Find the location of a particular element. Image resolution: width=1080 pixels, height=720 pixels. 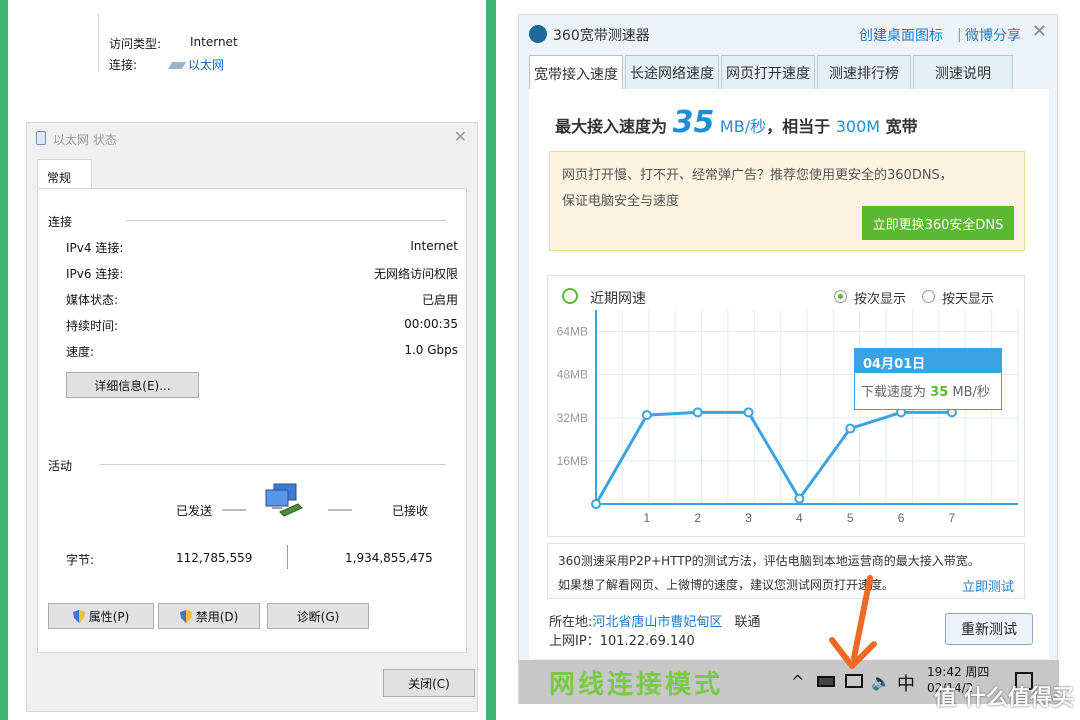

duration-value: 00:00:35 is located at coordinates (431, 324).